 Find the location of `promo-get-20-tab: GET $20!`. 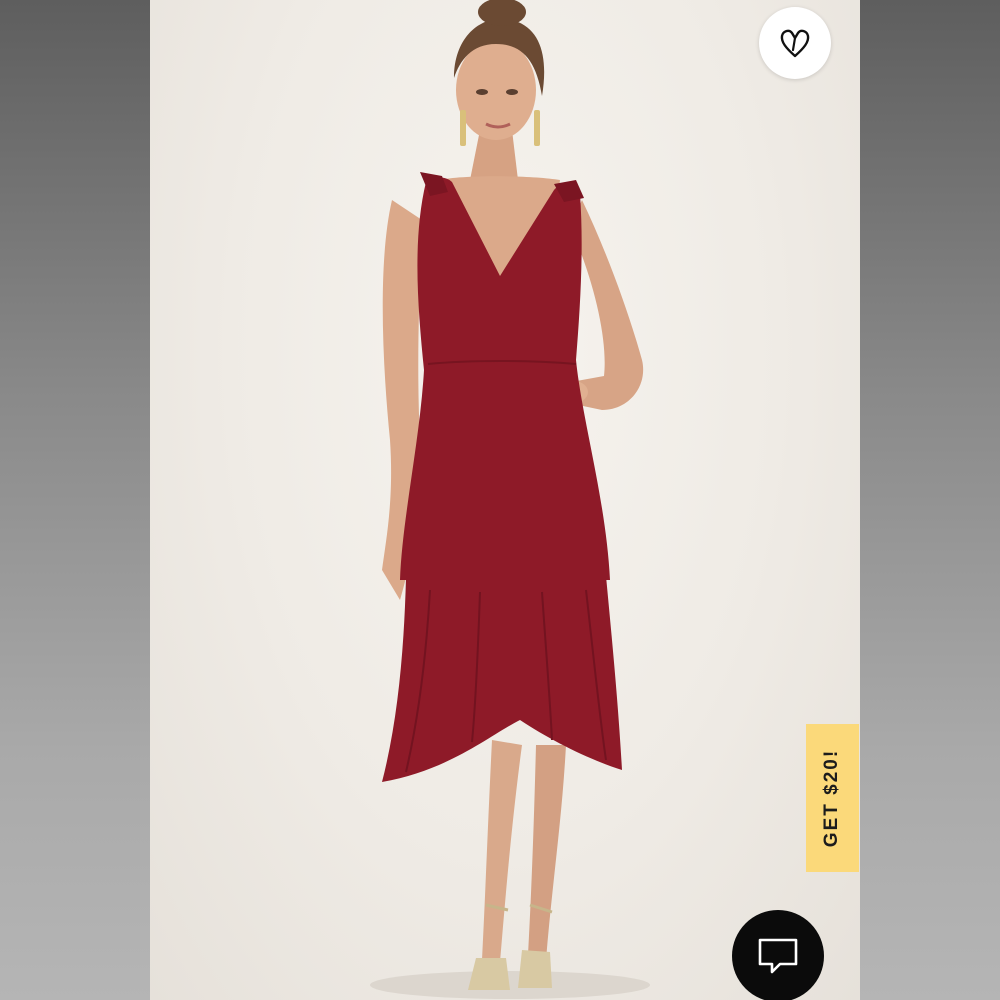

promo-get-20-tab: GET $20! is located at coordinates (832, 798).